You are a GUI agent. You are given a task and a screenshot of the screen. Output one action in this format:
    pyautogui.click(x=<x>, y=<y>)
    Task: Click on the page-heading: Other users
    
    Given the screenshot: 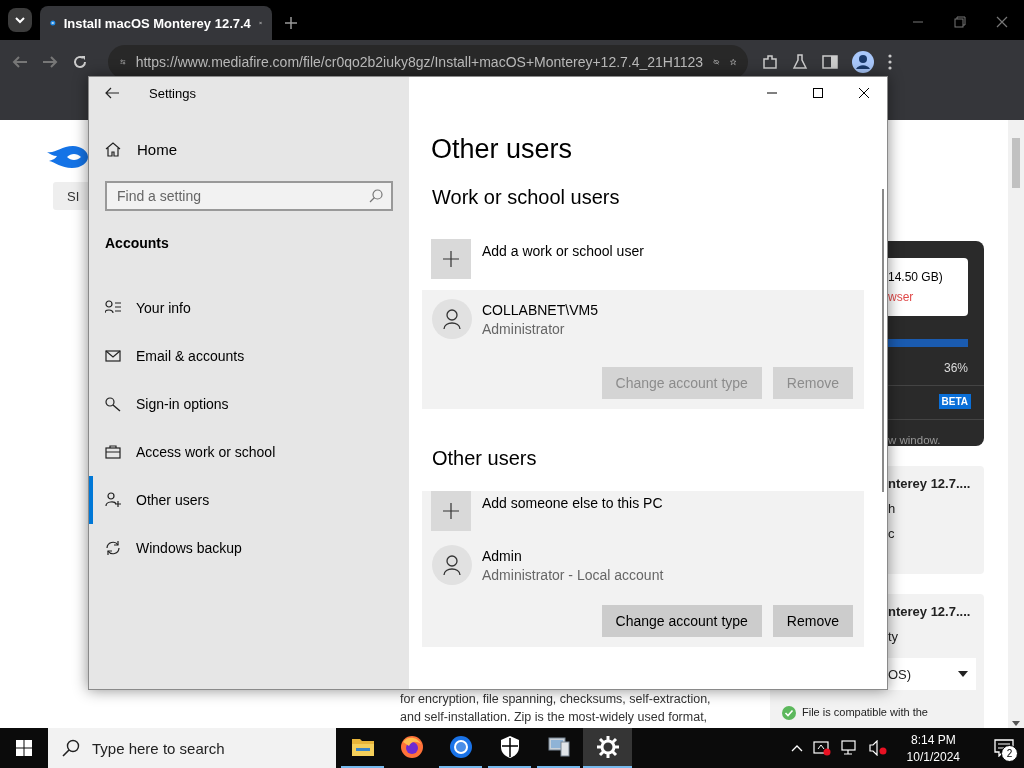 What is the action you would take?
    pyautogui.click(x=502, y=149)
    